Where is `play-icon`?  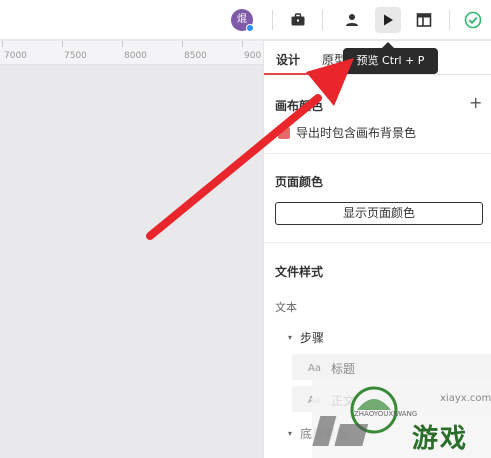 play-icon is located at coordinates (388, 20).